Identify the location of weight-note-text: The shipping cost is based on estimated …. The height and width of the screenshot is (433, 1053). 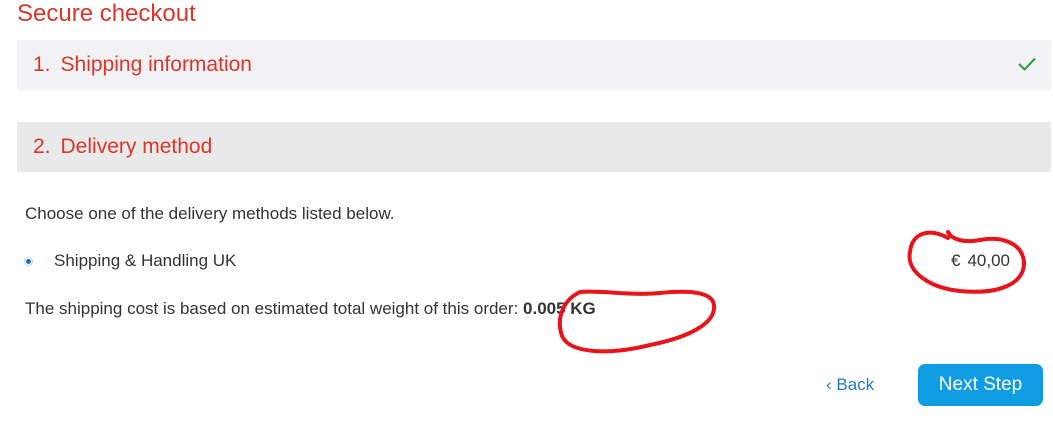
(272, 308).